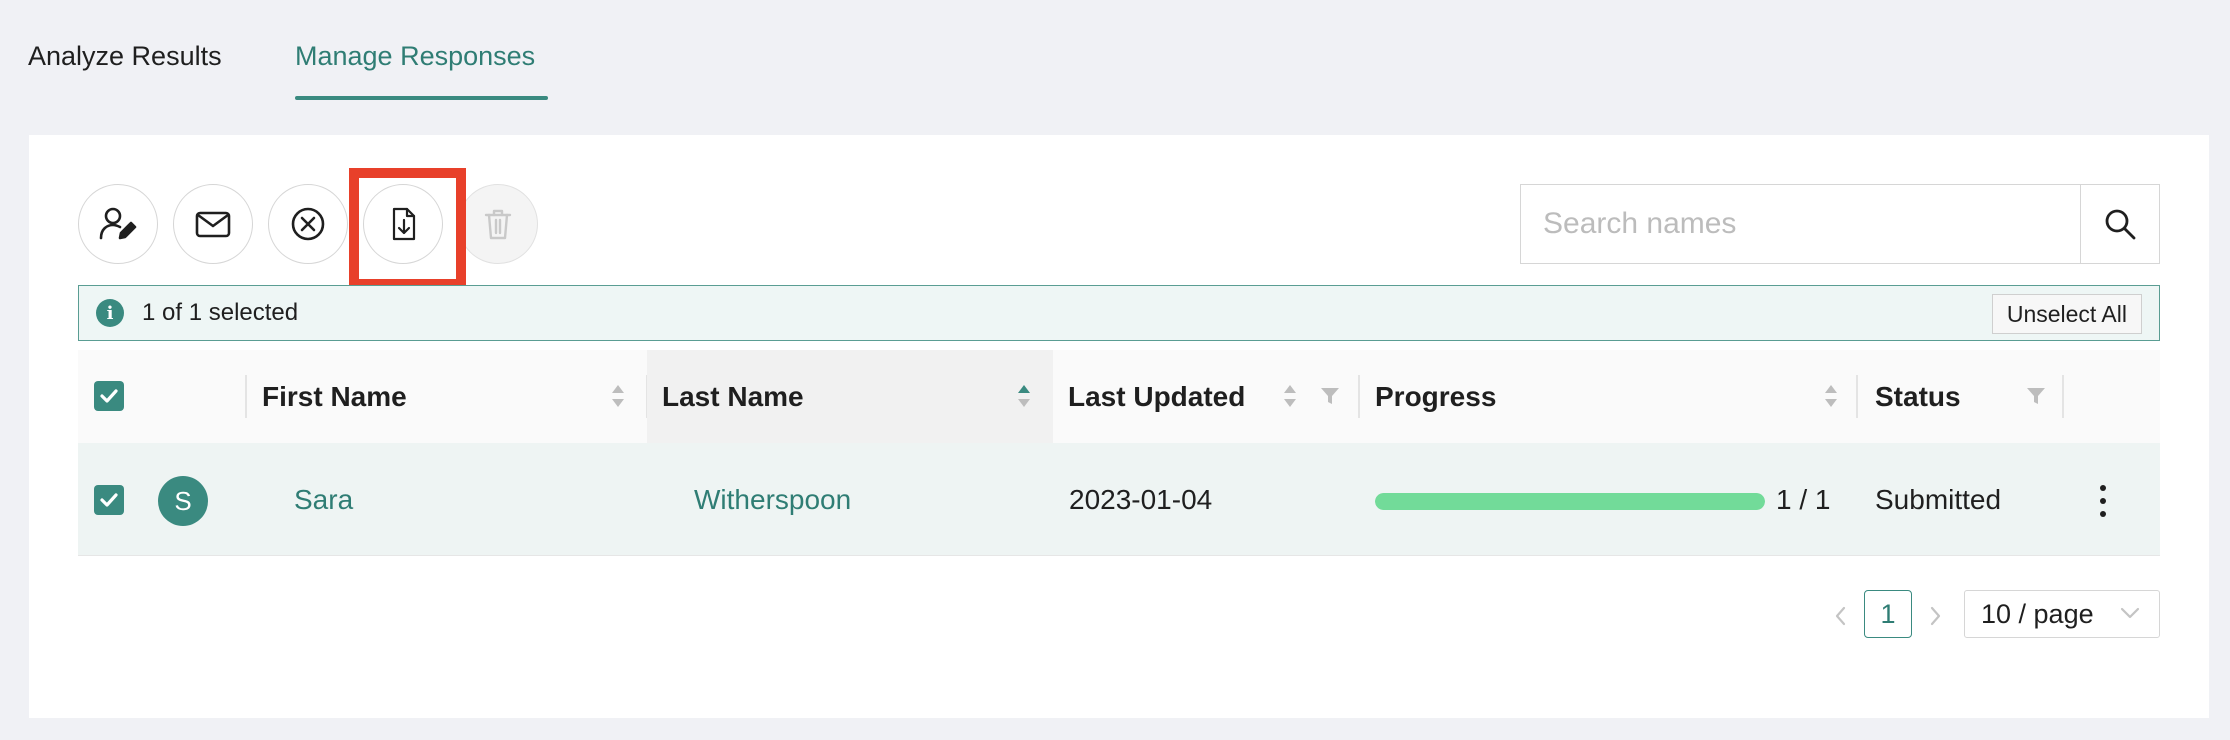  What do you see at coordinates (2037, 613) in the screenshot?
I see `page-size-value: 10 / page` at bounding box center [2037, 613].